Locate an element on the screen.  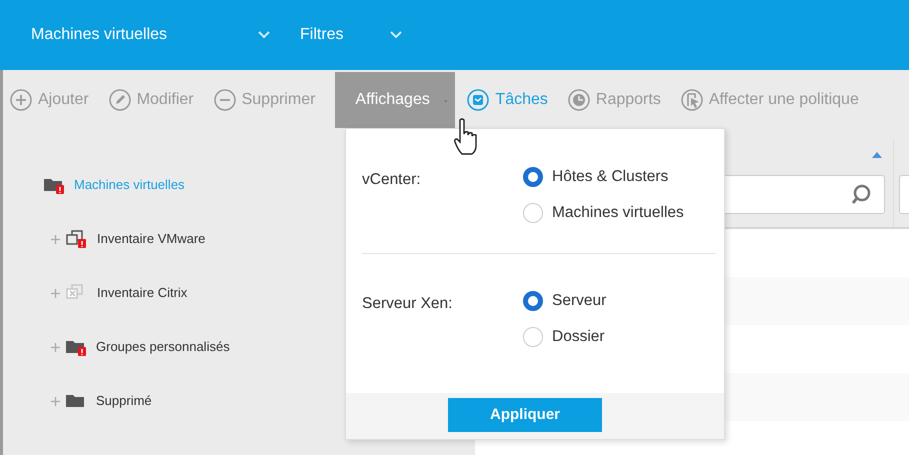
minus-icon is located at coordinates (225, 100).